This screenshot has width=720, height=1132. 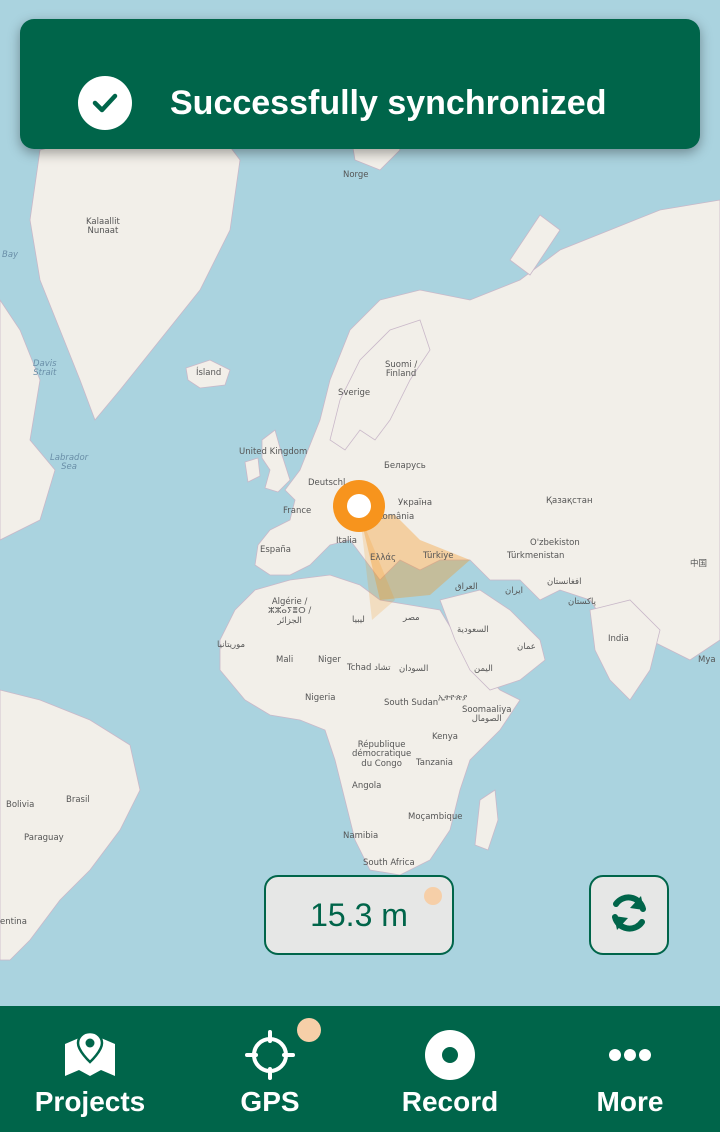 I want to click on map-label: Ελλάς, so click(x=383, y=558).